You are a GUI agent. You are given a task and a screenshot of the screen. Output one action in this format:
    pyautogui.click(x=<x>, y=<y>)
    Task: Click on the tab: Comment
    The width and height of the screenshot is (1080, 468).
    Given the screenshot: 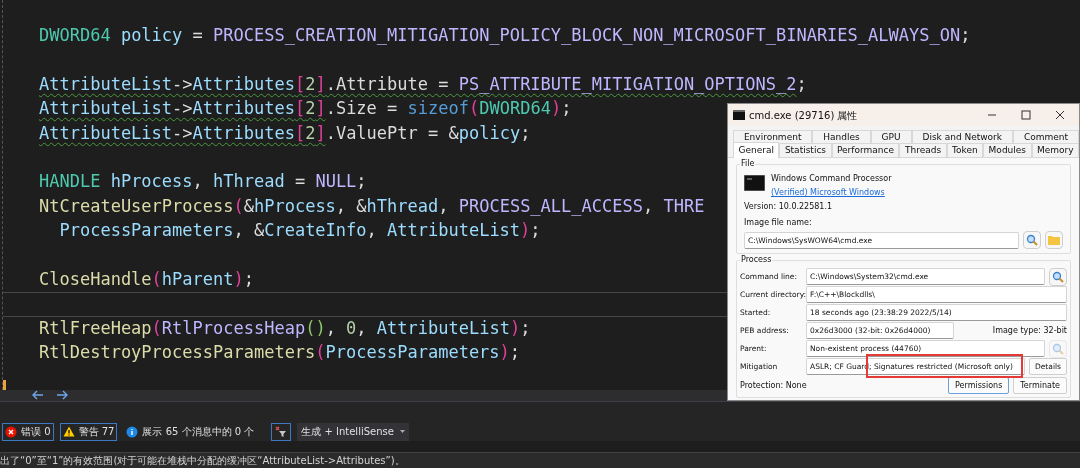 What is the action you would take?
    pyautogui.click(x=1046, y=136)
    